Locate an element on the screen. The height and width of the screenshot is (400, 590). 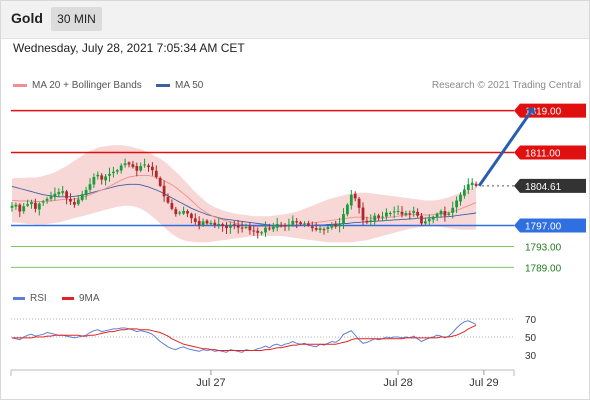
rsi-tick-label: 50 is located at coordinates (531, 338).